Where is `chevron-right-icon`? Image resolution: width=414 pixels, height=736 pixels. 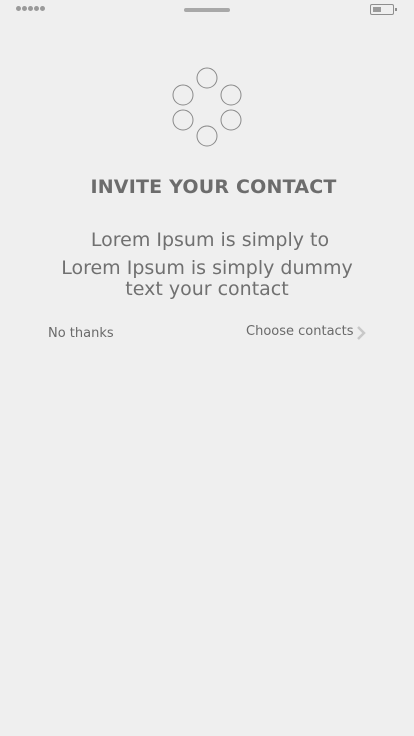 chevron-right-icon is located at coordinates (361, 333).